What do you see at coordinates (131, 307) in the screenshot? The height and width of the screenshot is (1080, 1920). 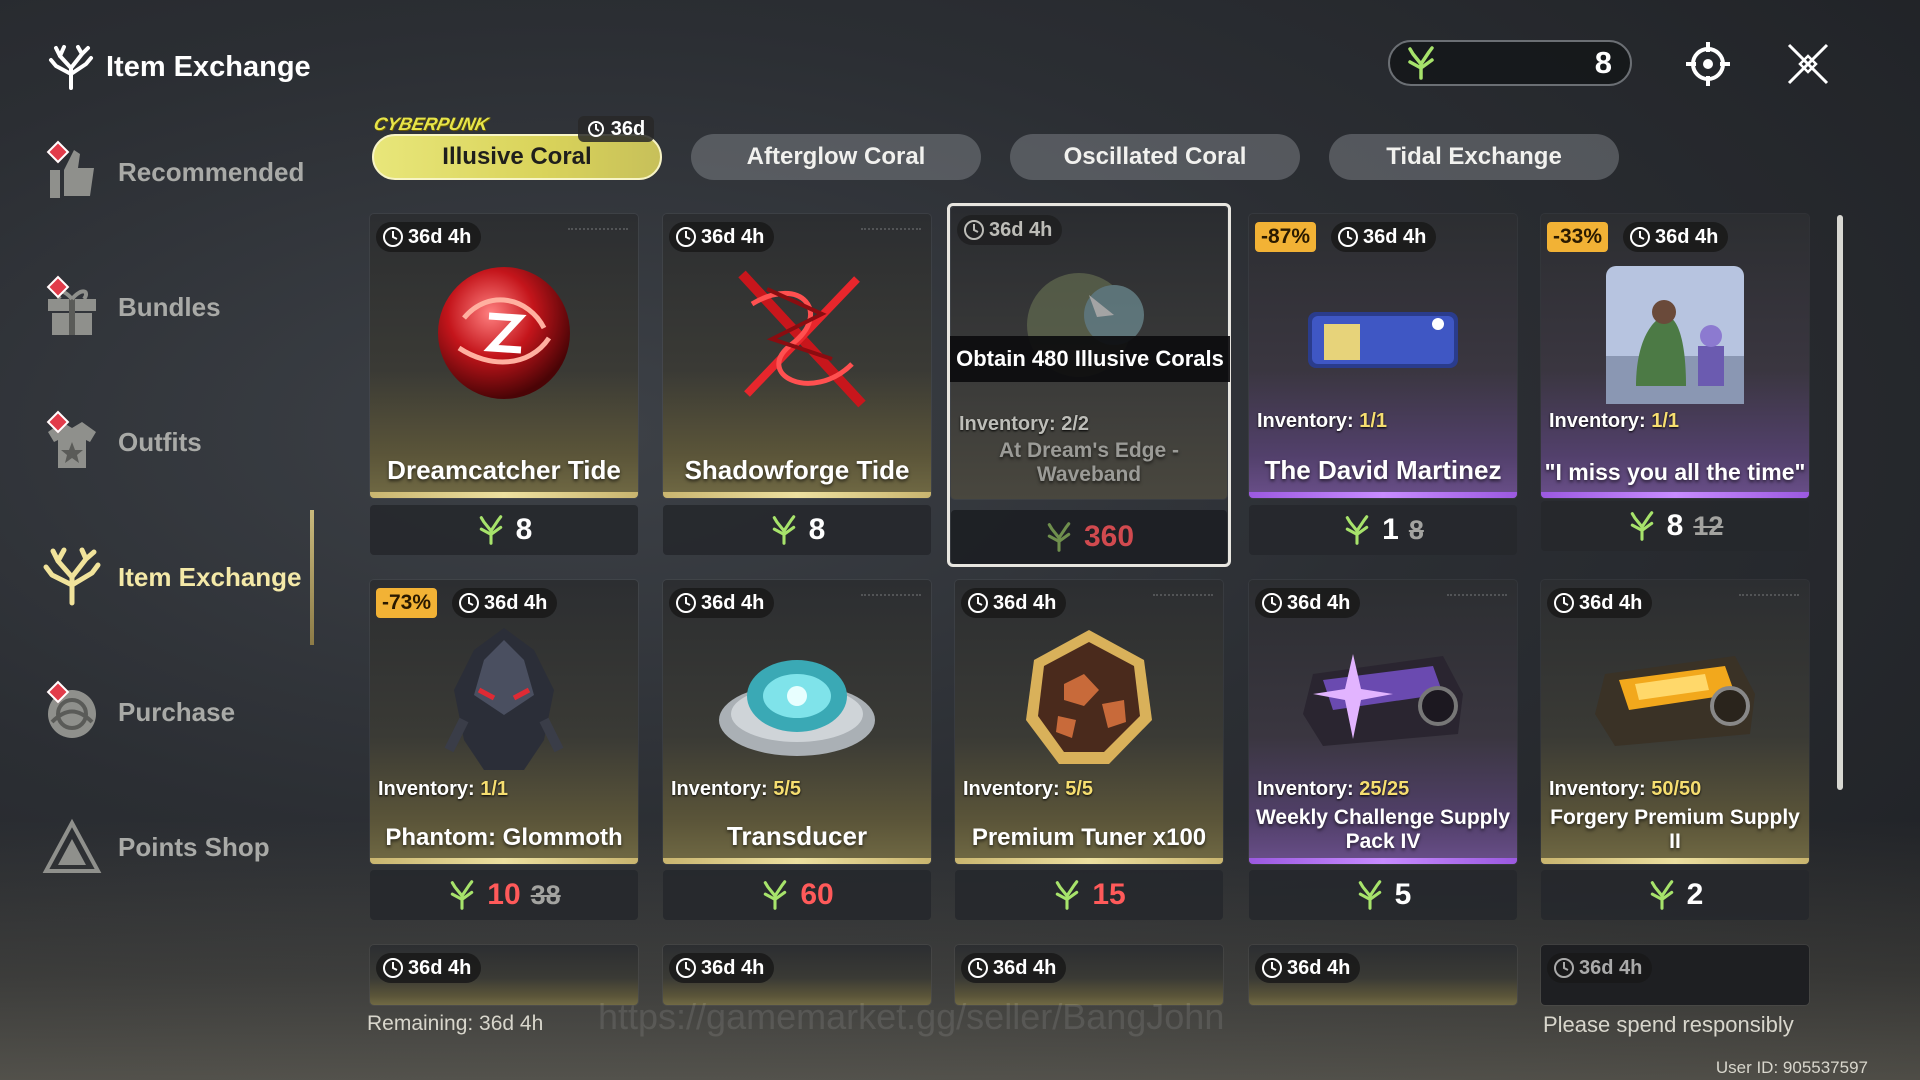 I see `sidebar-item-bundles: Bundles` at bounding box center [131, 307].